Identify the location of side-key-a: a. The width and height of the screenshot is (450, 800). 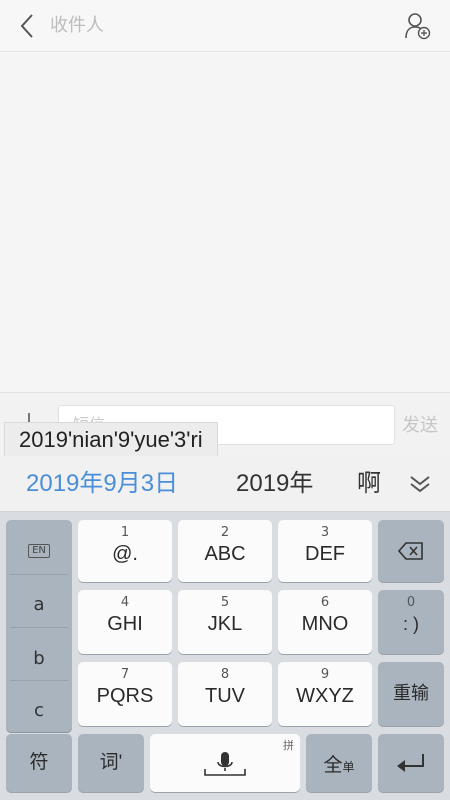
(39, 604).